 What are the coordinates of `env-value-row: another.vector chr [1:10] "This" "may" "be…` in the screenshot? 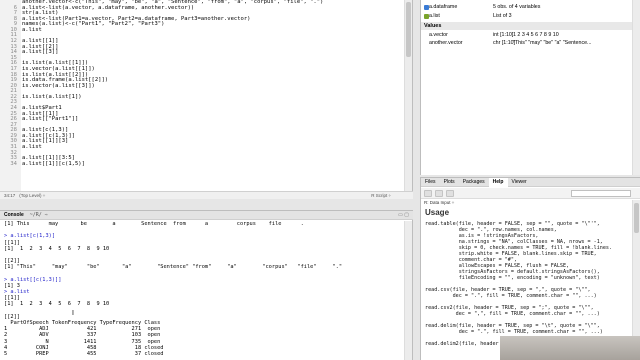 It's located at (527, 43).